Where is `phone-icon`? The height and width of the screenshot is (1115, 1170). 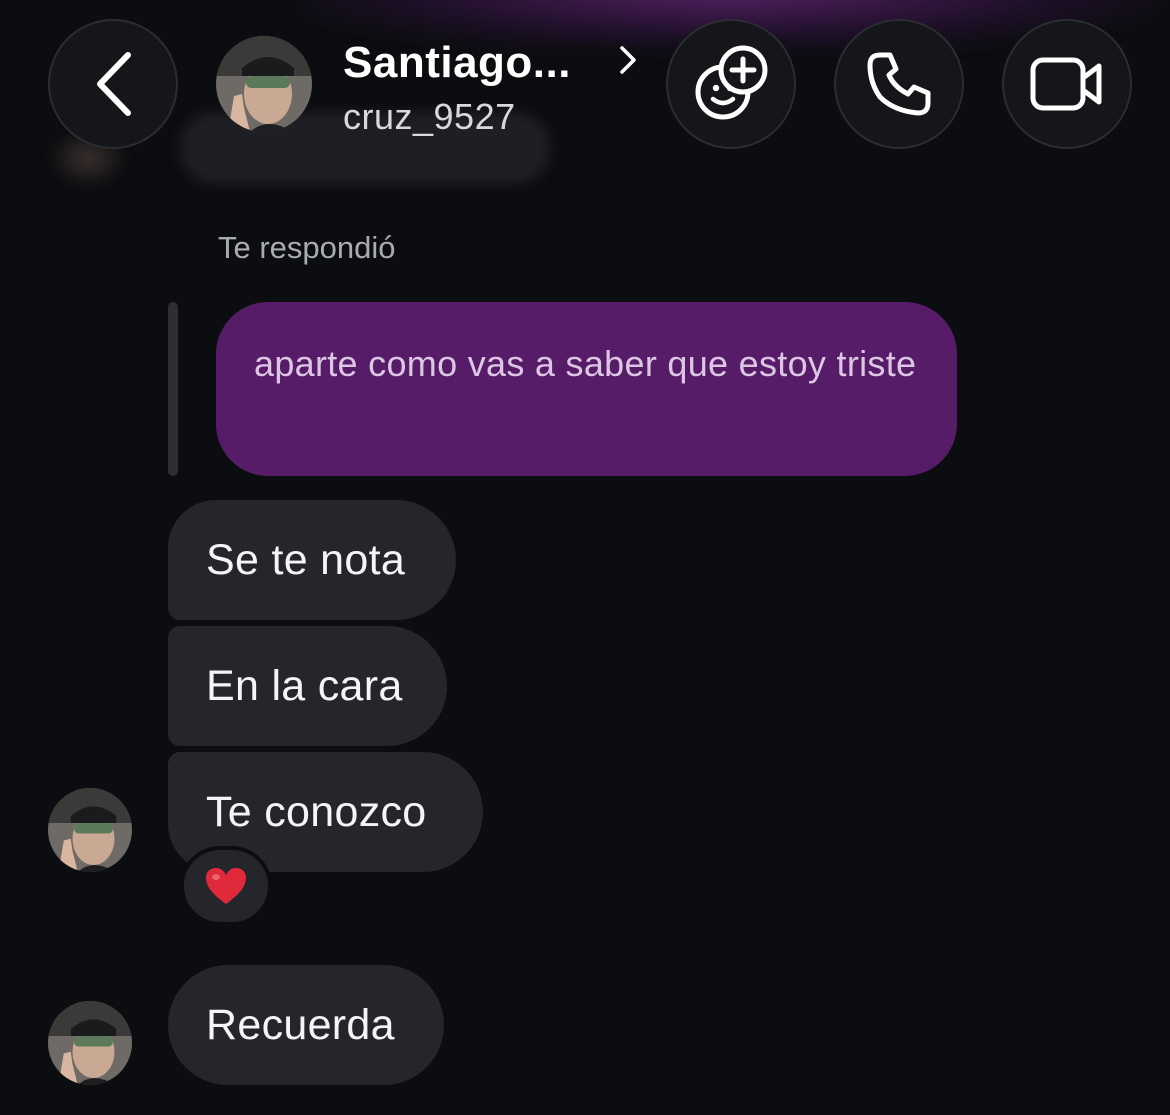
phone-icon is located at coordinates (899, 84).